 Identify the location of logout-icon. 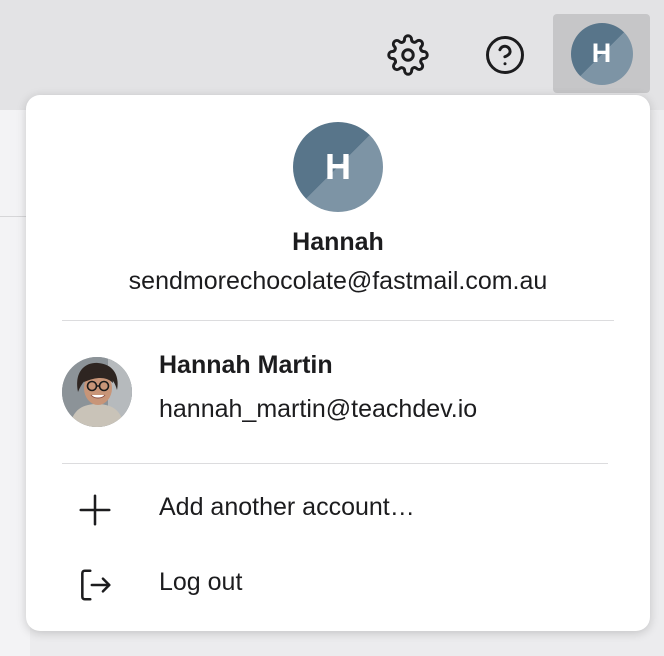
(96, 585).